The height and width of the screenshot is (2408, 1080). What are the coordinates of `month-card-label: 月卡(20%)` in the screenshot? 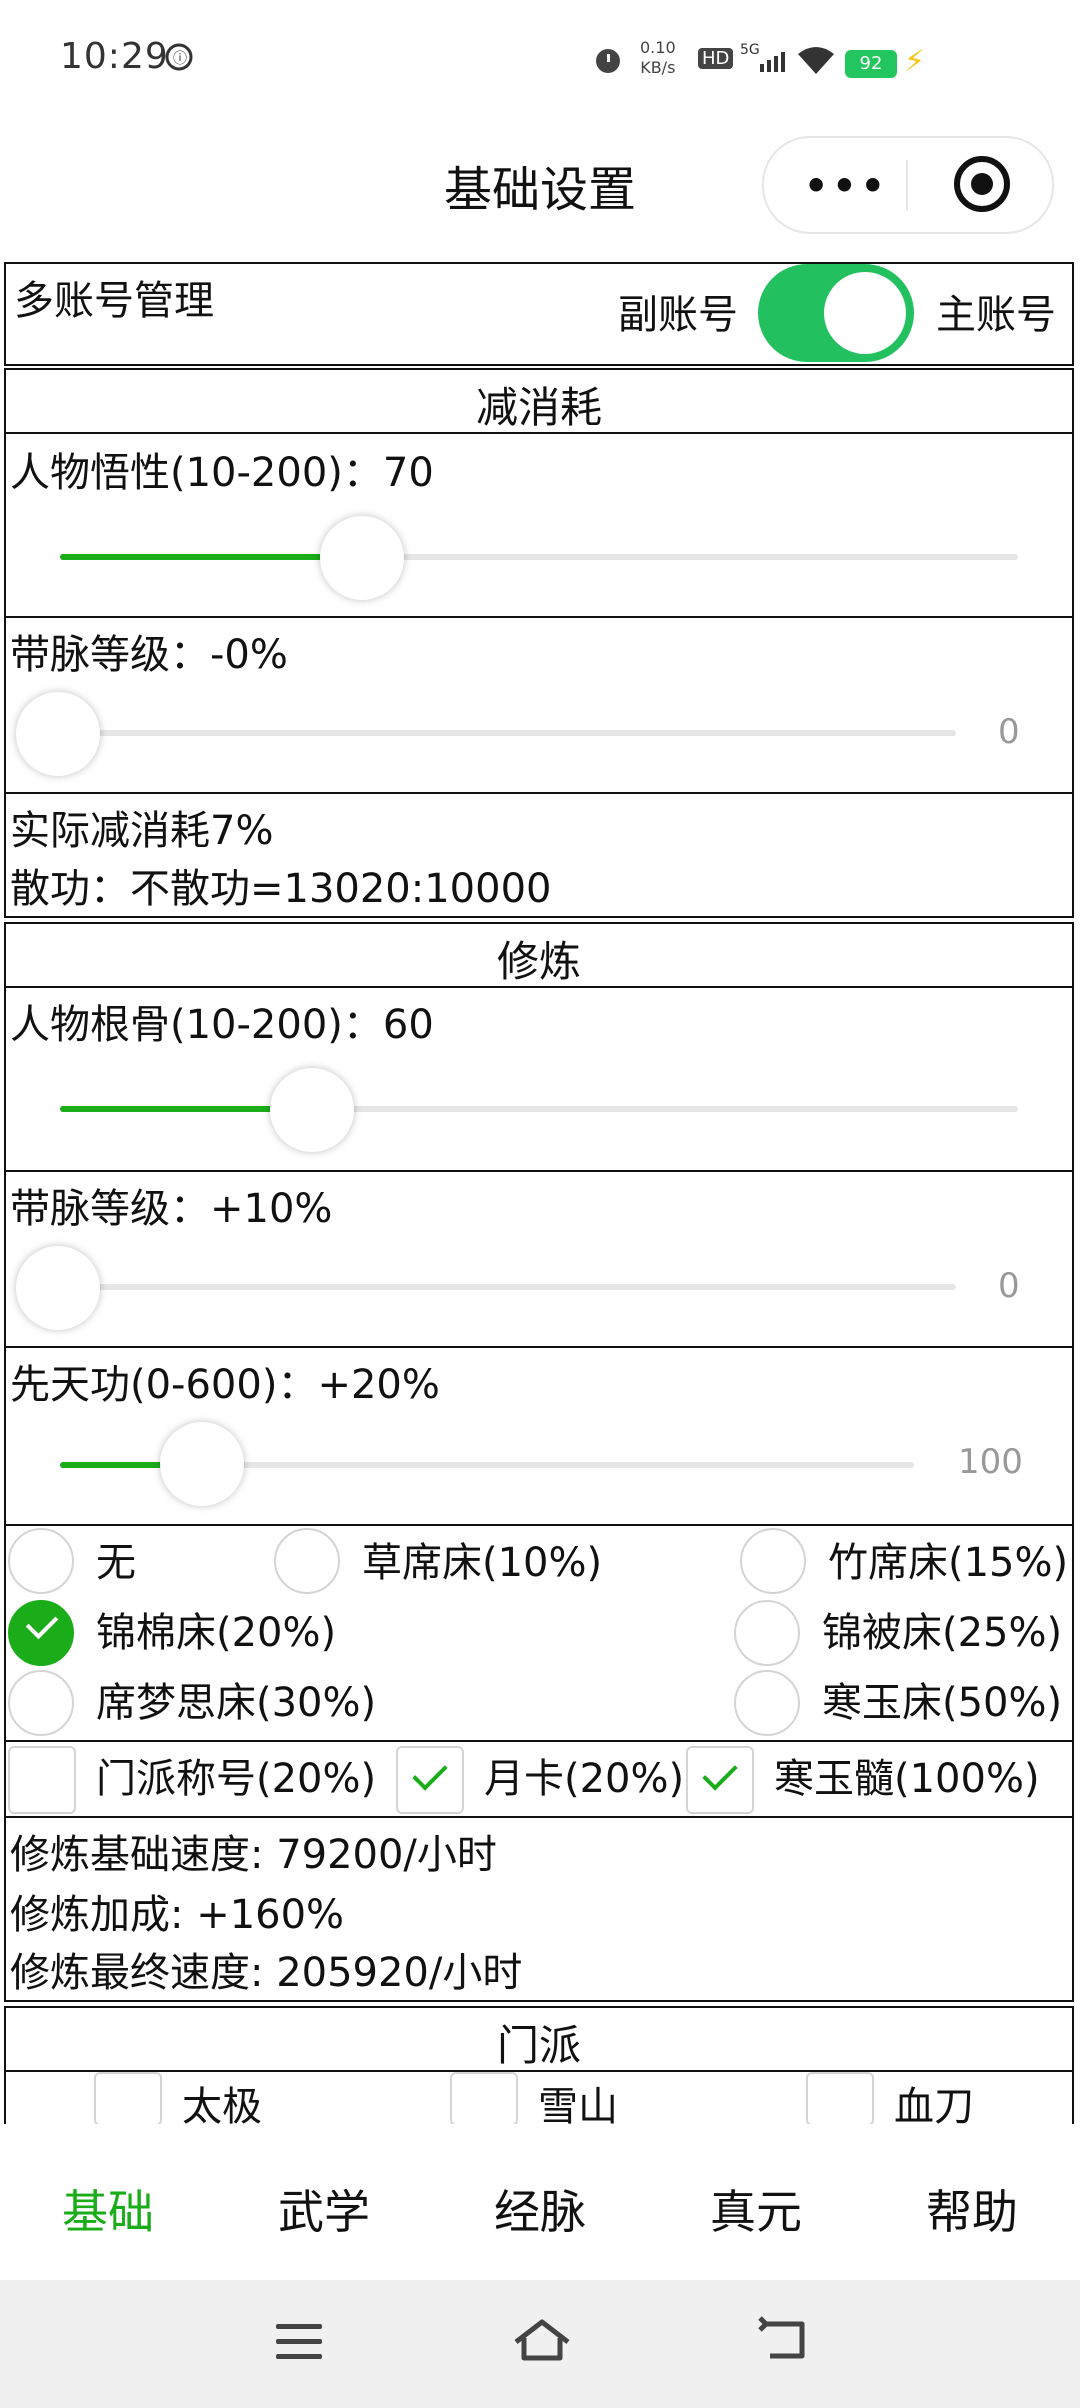 It's located at (584, 1779).